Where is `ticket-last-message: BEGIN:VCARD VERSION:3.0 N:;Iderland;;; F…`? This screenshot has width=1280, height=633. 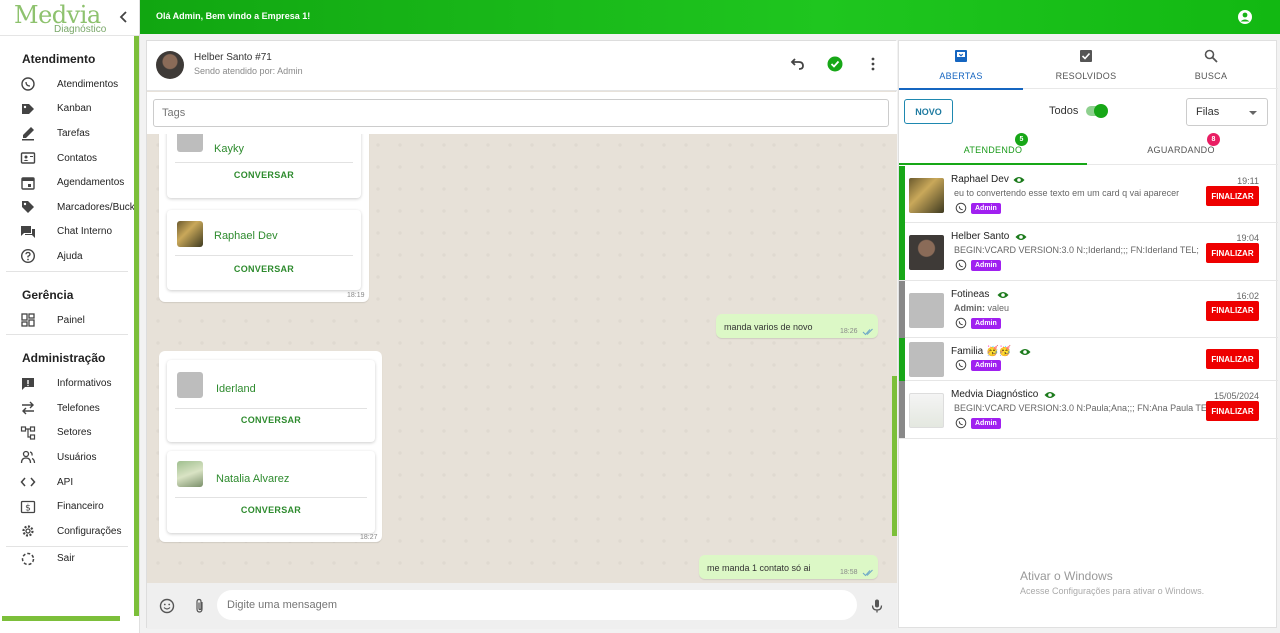 ticket-last-message: BEGIN:VCARD VERSION:3.0 N:;Iderland;;; F… is located at coordinates (1076, 250).